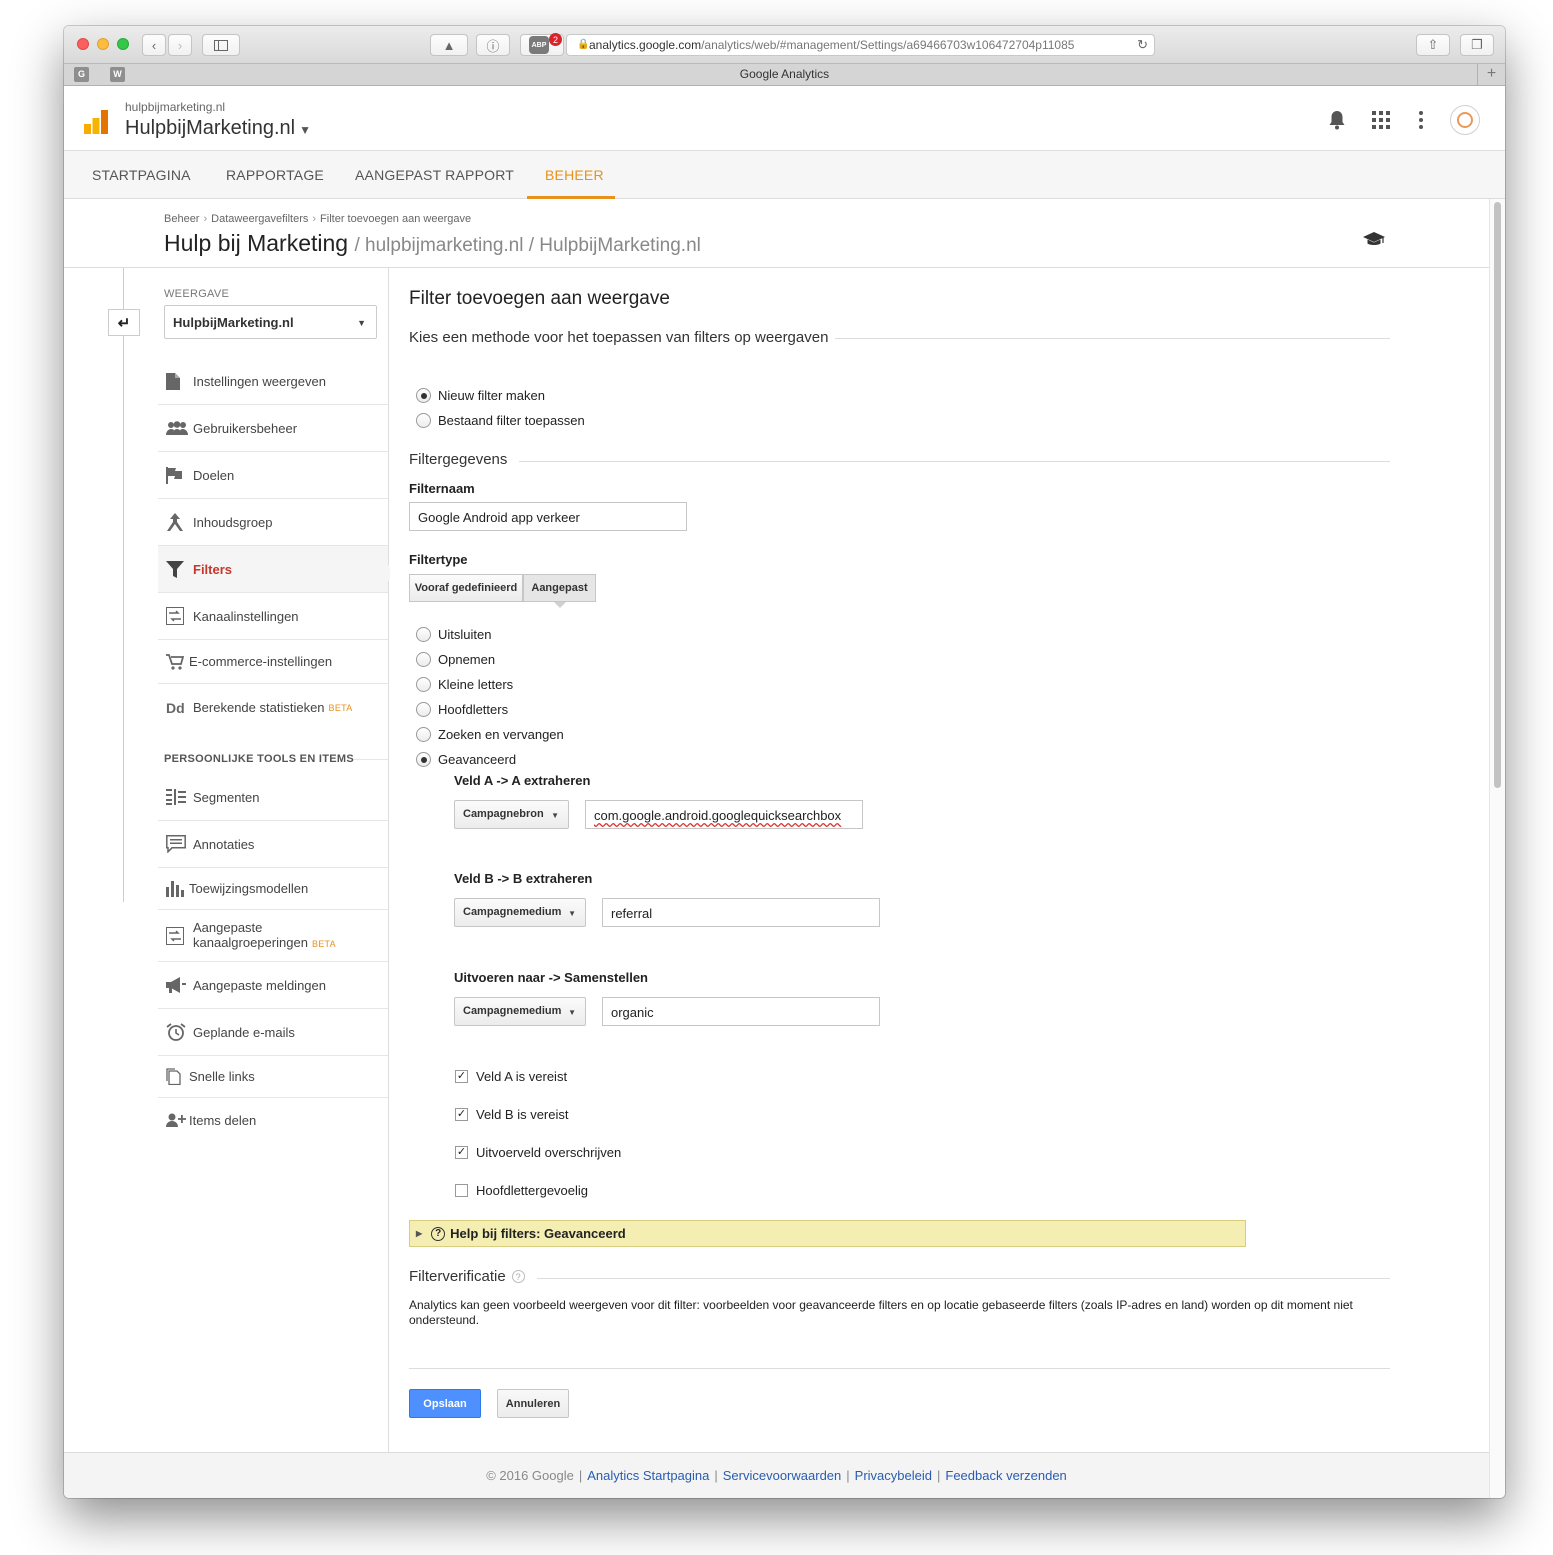 Image resolution: width=1553 pixels, height=1555 pixels. I want to click on breadcrumb-current: Filter toevoegen aan weergave, so click(396, 219).